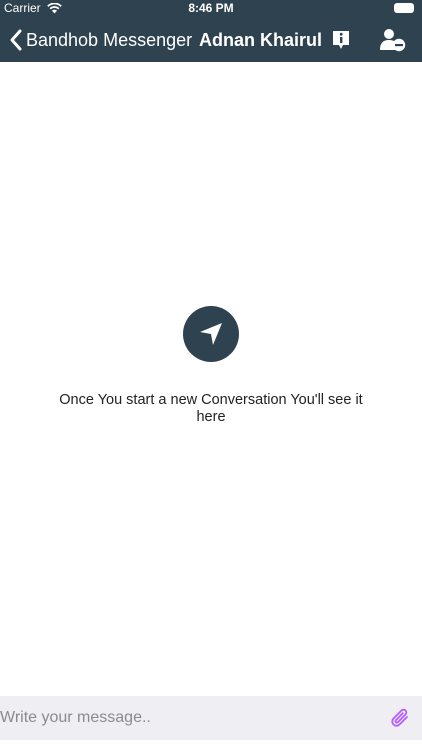 The image size is (422, 750). What do you see at coordinates (109, 40) in the screenshot?
I see `back-button-label: Bandhob Messenger` at bounding box center [109, 40].